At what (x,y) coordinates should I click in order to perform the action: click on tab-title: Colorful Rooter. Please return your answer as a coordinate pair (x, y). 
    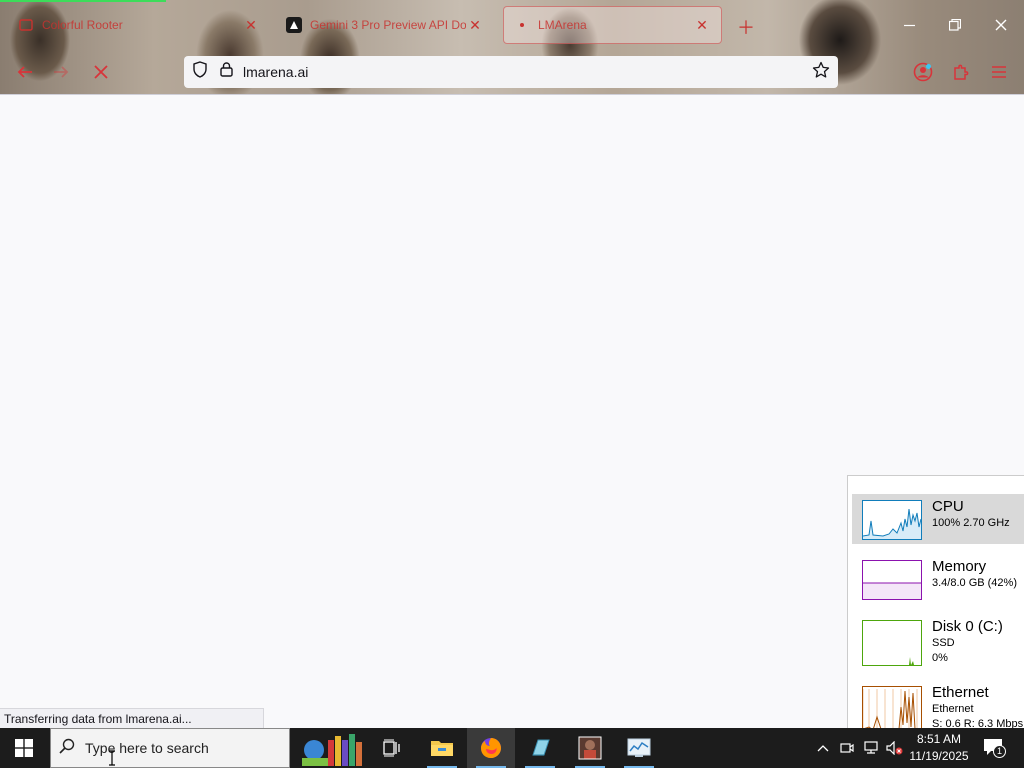
    Looking at the image, I should click on (82, 25).